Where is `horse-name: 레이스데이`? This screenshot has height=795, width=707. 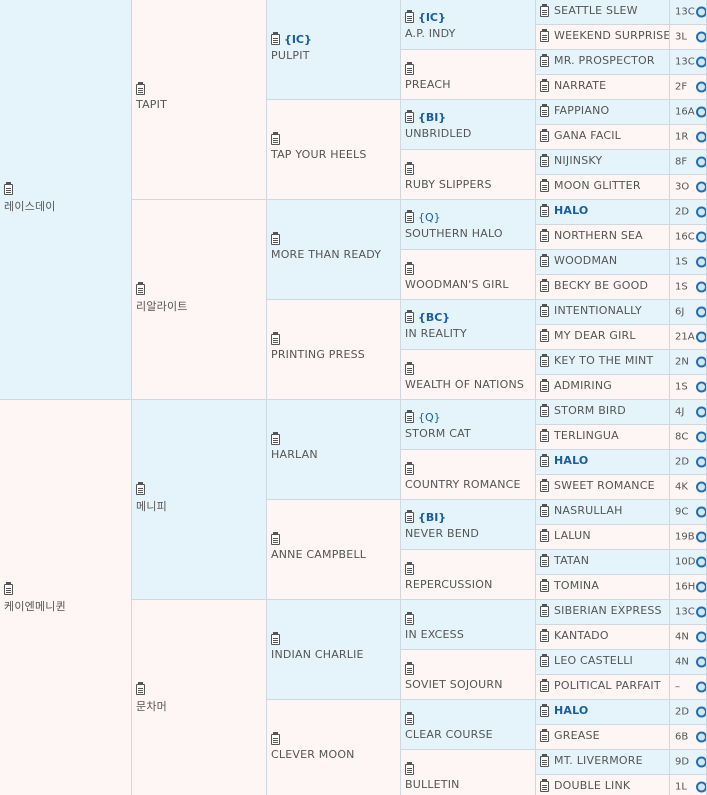
horse-name: 레이스데이 is located at coordinates (30, 206).